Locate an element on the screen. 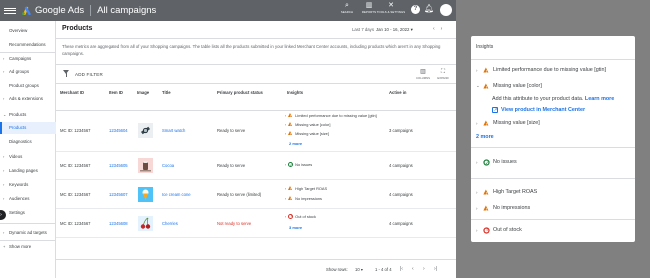 This screenshot has height=278, width=650. insight-row: ›High Target ROAS is located at coordinates (506, 192).